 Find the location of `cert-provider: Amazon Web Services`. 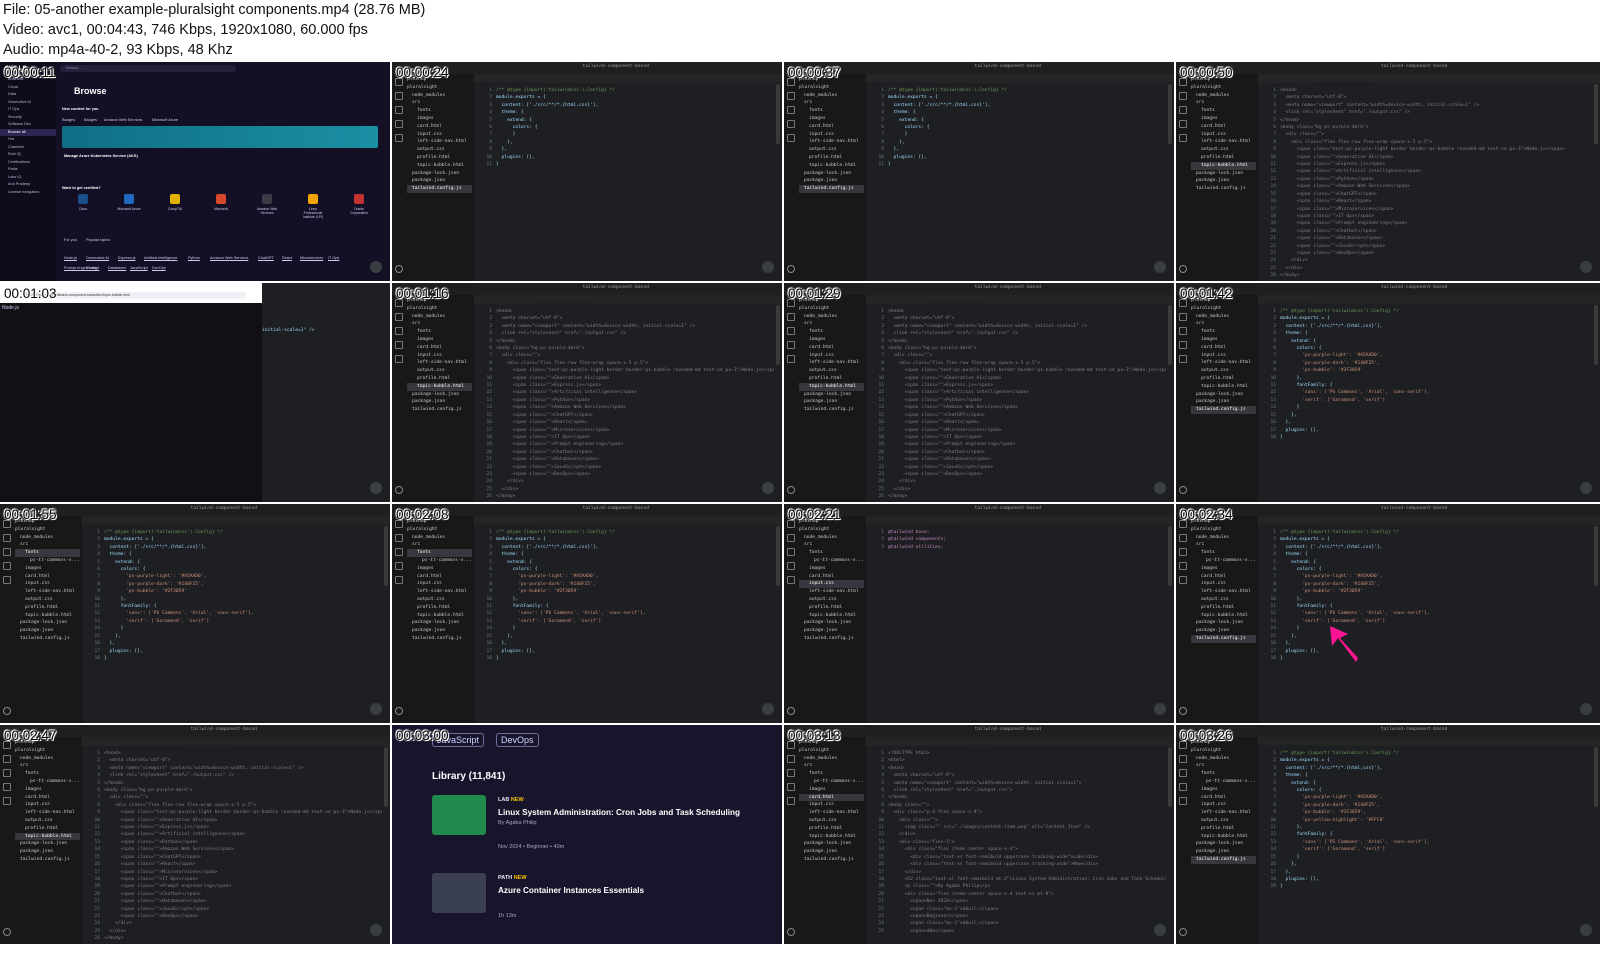

cert-provider: Amazon Web Services is located at coordinates (267, 204).